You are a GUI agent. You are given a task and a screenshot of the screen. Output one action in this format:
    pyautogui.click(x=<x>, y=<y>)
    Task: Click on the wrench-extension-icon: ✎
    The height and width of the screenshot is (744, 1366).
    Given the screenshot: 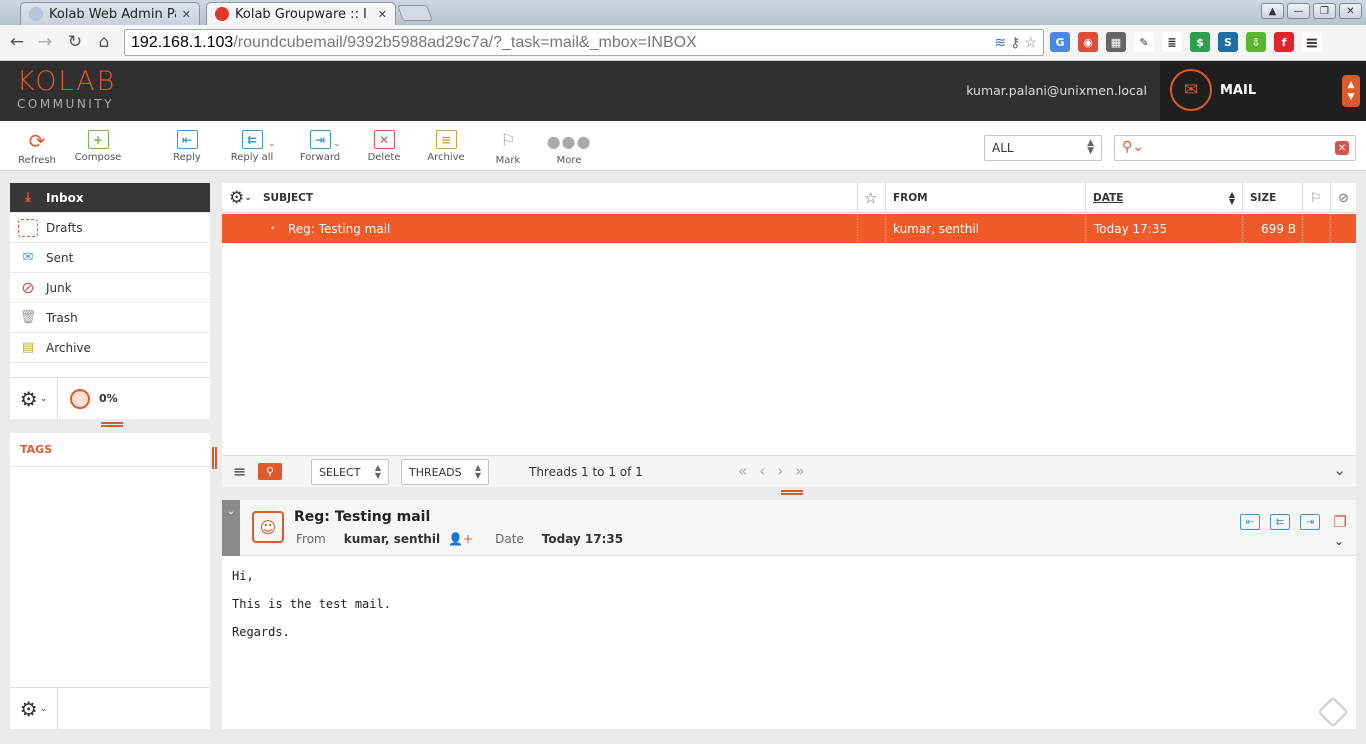 What is the action you would take?
    pyautogui.click(x=1144, y=42)
    